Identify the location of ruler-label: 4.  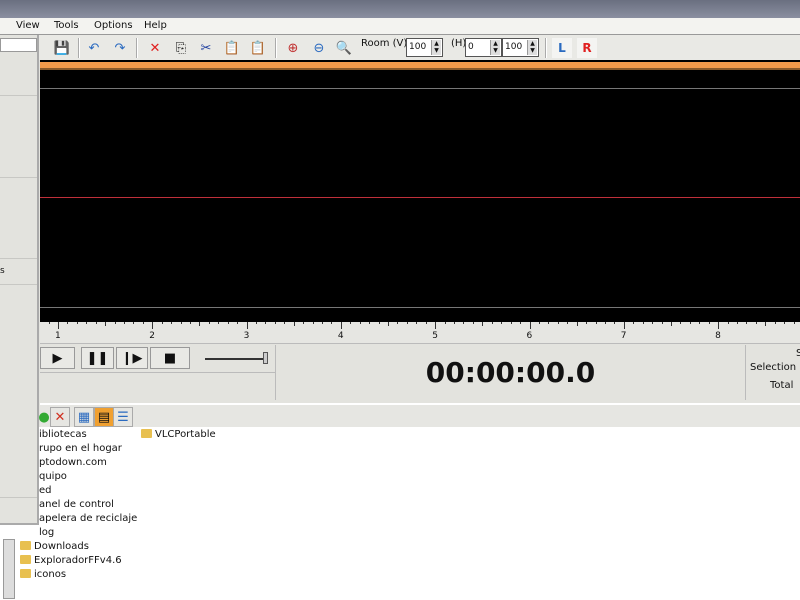
(340, 336).